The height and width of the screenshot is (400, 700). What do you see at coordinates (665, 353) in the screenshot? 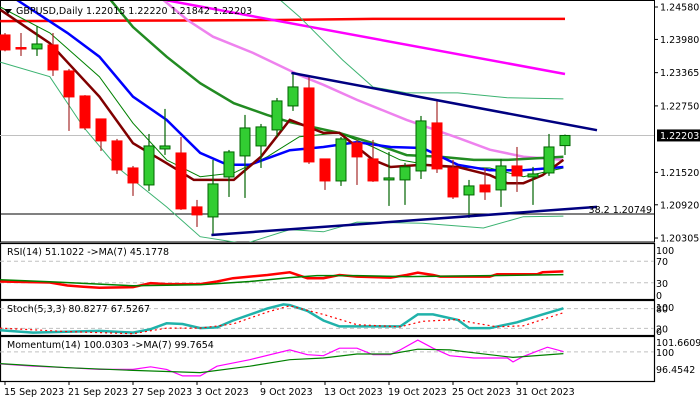
I see `momentum-axis-label: 100` at bounding box center [665, 353].